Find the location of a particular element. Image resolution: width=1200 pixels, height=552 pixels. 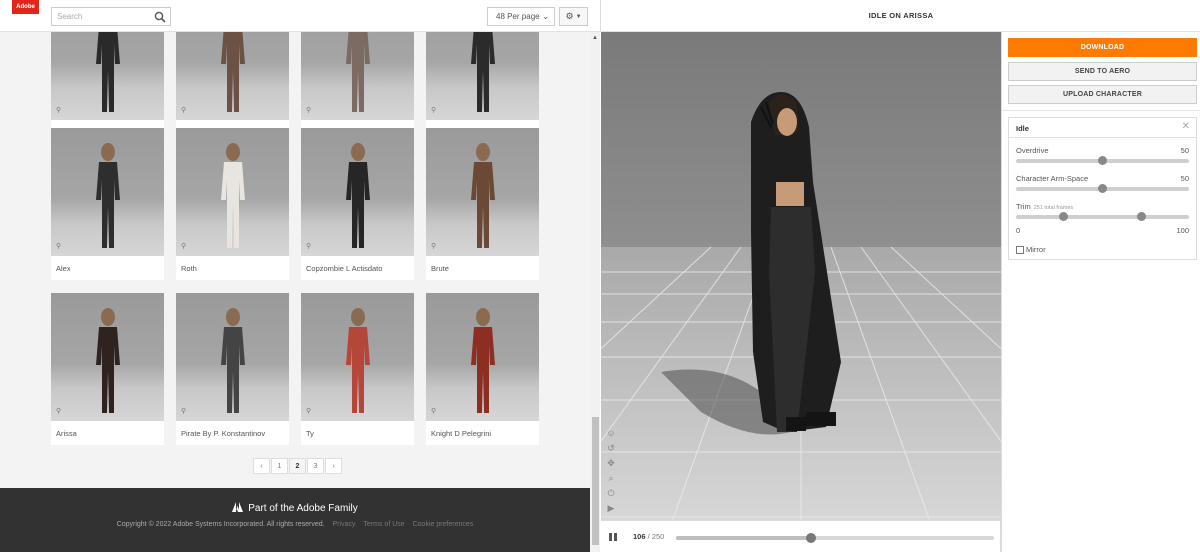

per-page-select: 48 Per page ⌄ is located at coordinates (521, 16).